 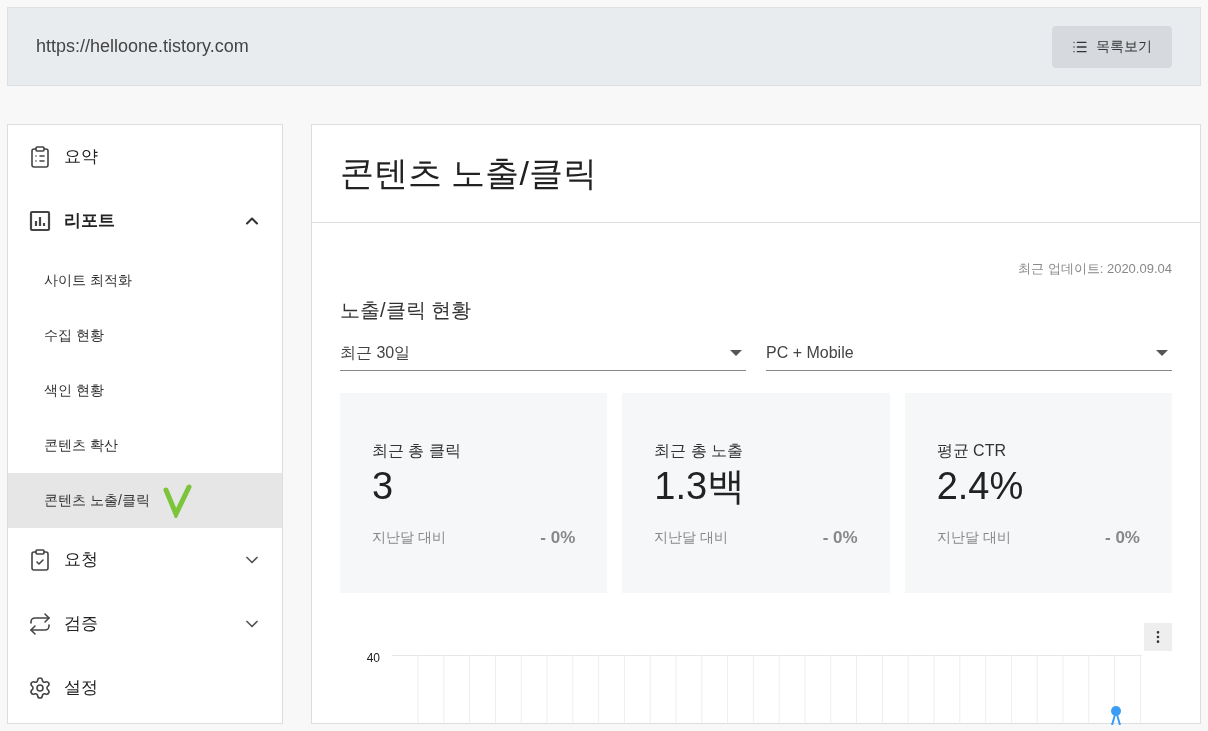 I want to click on stat-value: 2.4%, so click(x=980, y=486).